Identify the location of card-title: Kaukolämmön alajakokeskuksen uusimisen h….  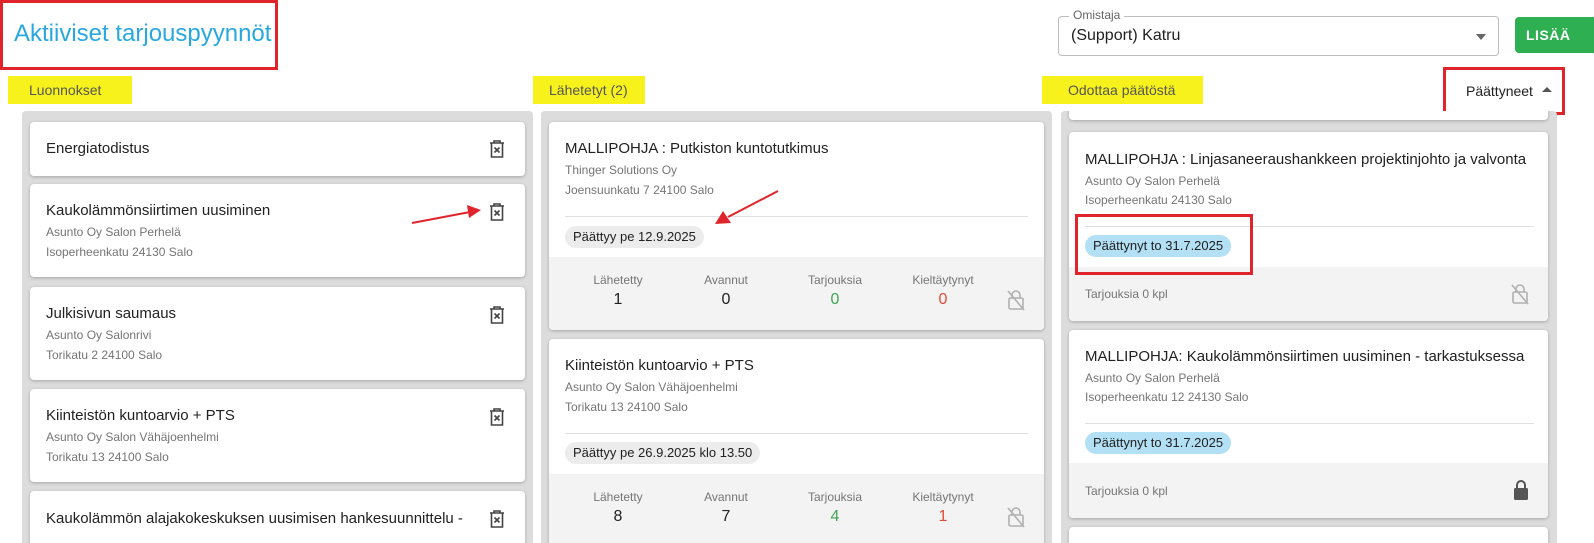
(254, 518).